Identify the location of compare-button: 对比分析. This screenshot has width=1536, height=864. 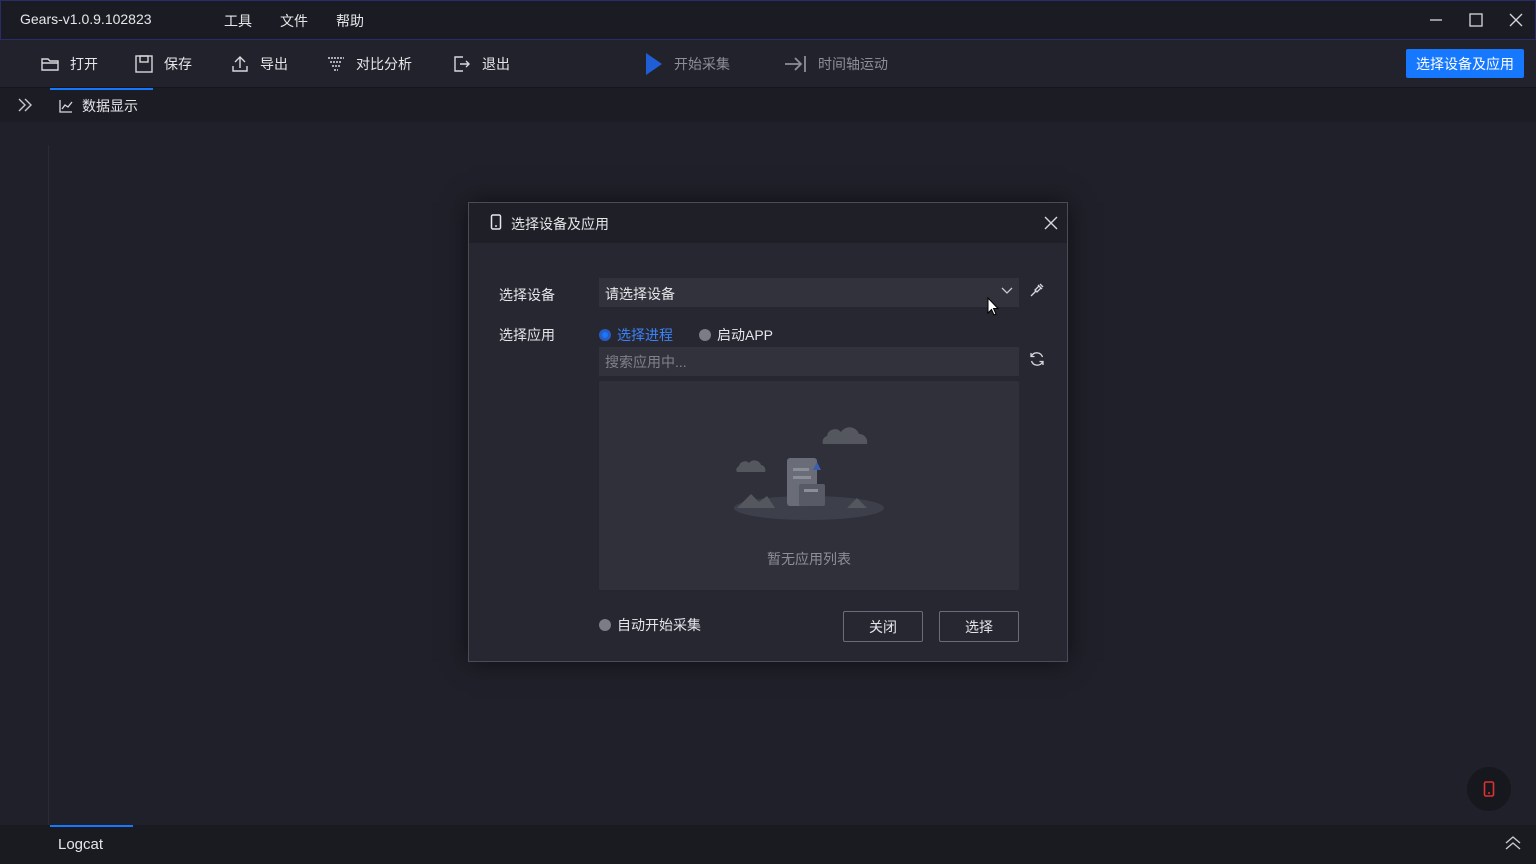
(369, 64).